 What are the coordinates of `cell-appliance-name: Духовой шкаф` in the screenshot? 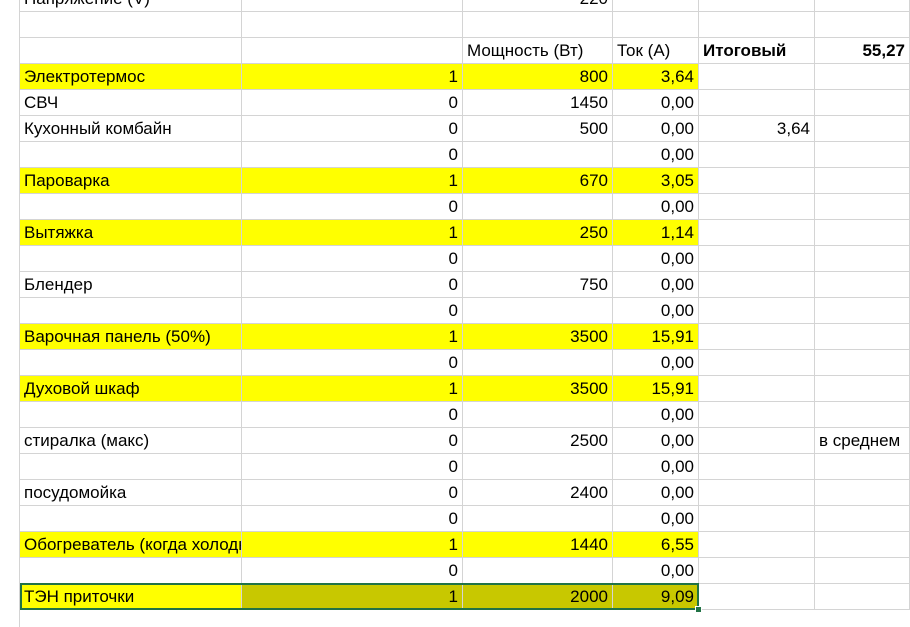 It's located at (131, 389).